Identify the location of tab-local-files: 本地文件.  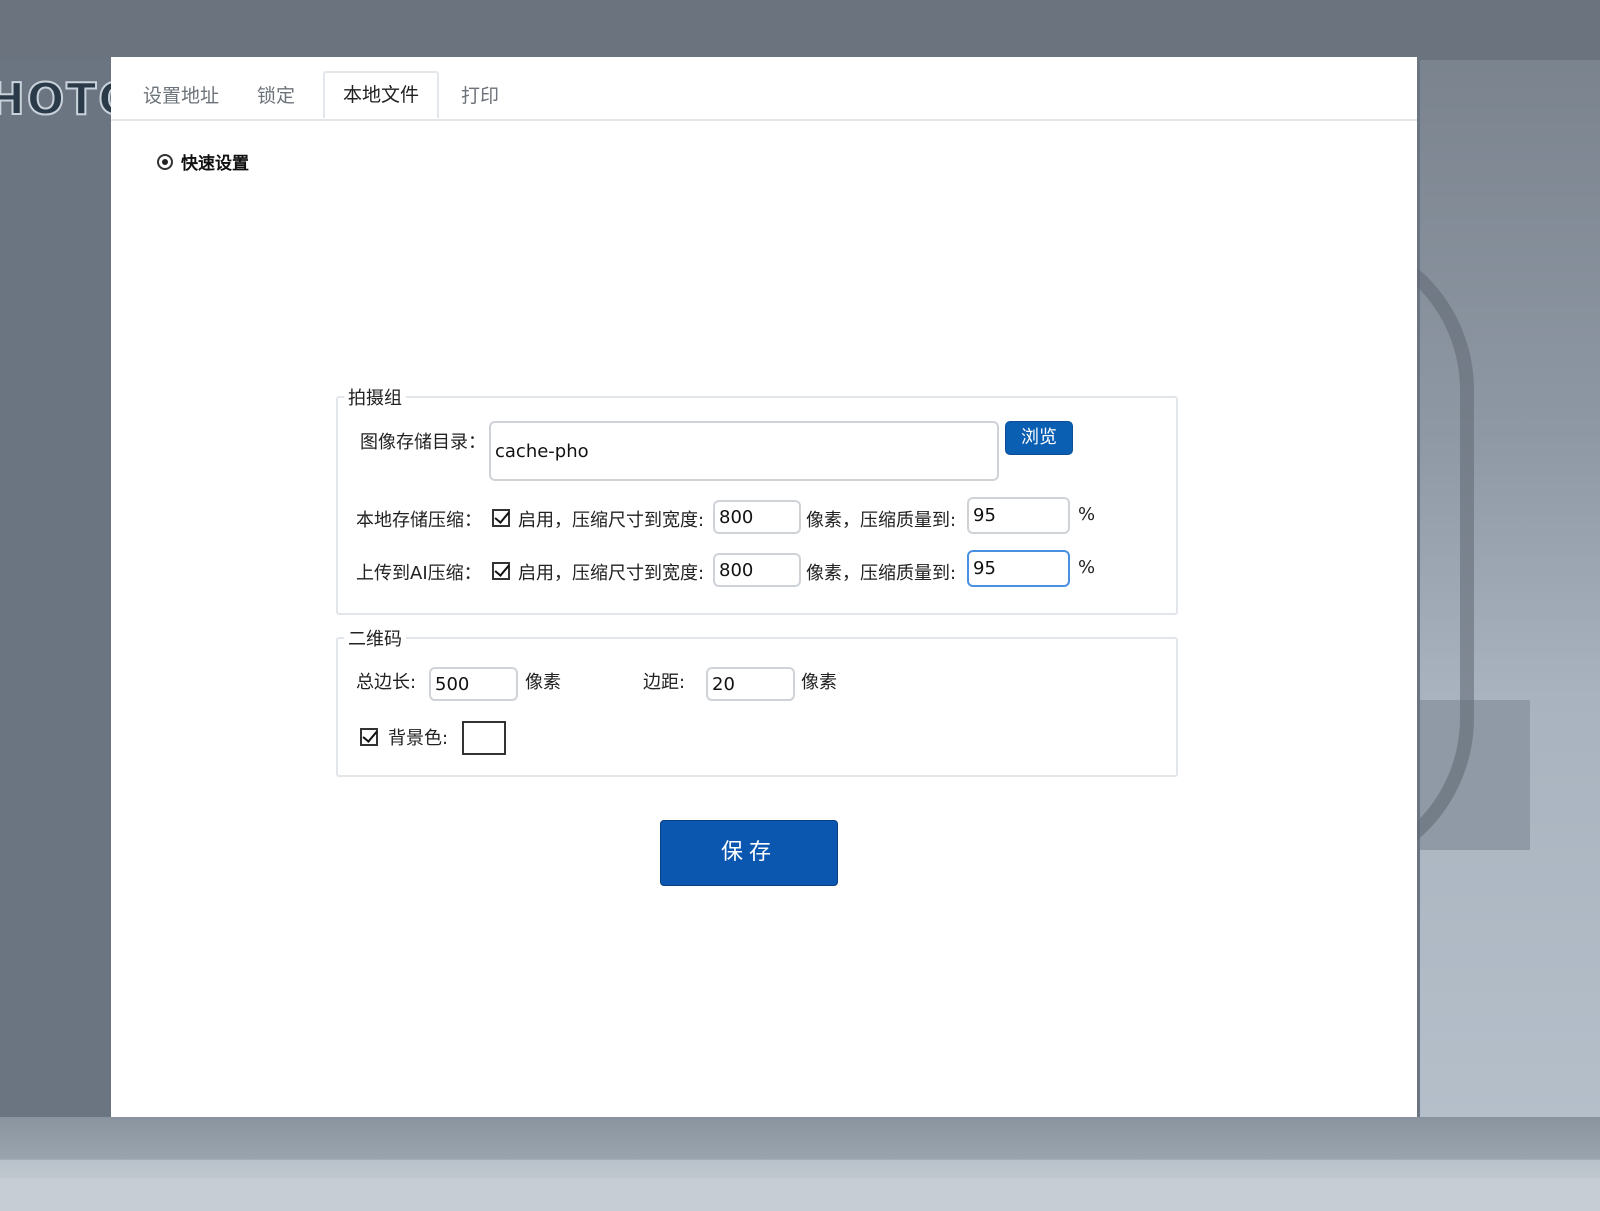
(381, 95).